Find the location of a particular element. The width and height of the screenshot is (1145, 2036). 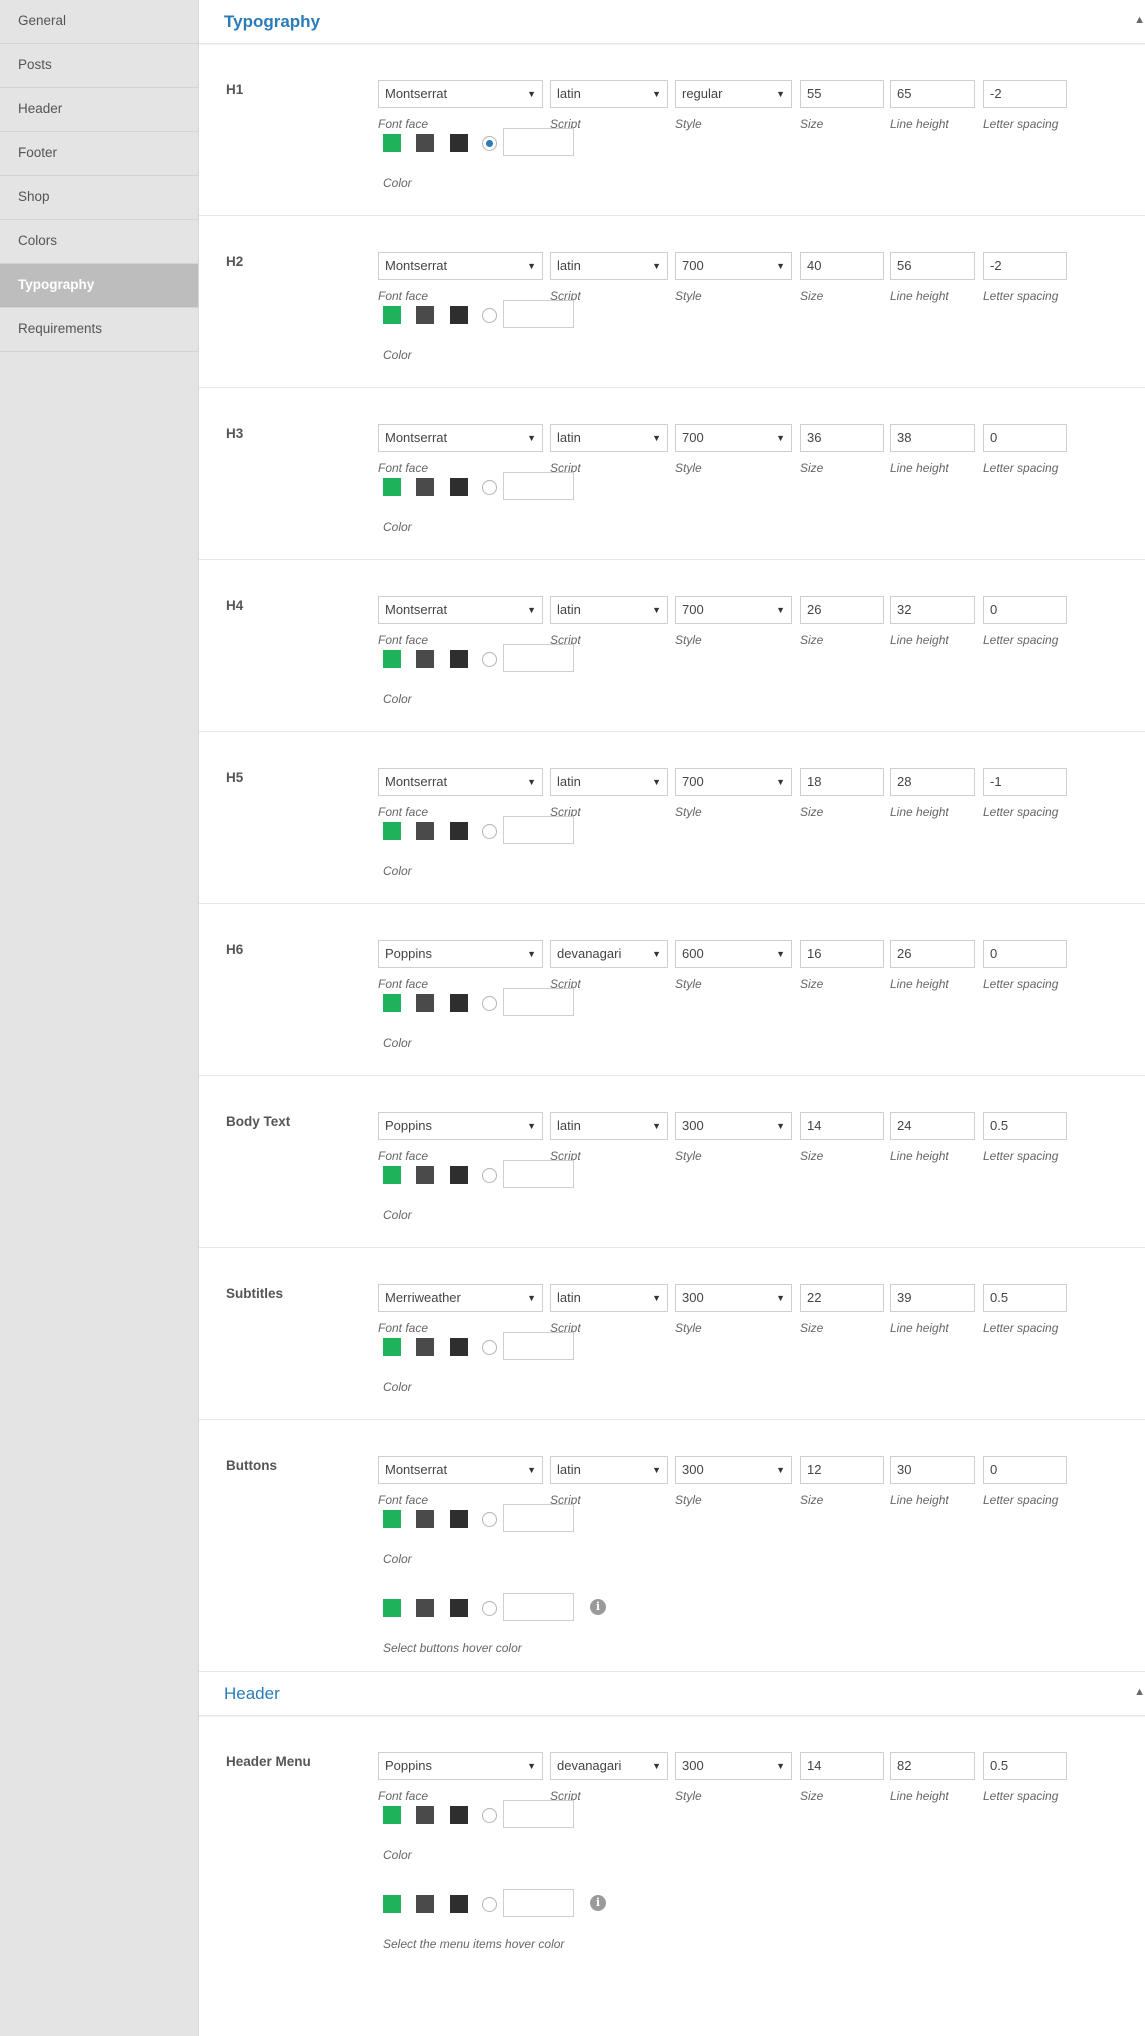

style-select: 300 ▼ is located at coordinates (733, 1126).